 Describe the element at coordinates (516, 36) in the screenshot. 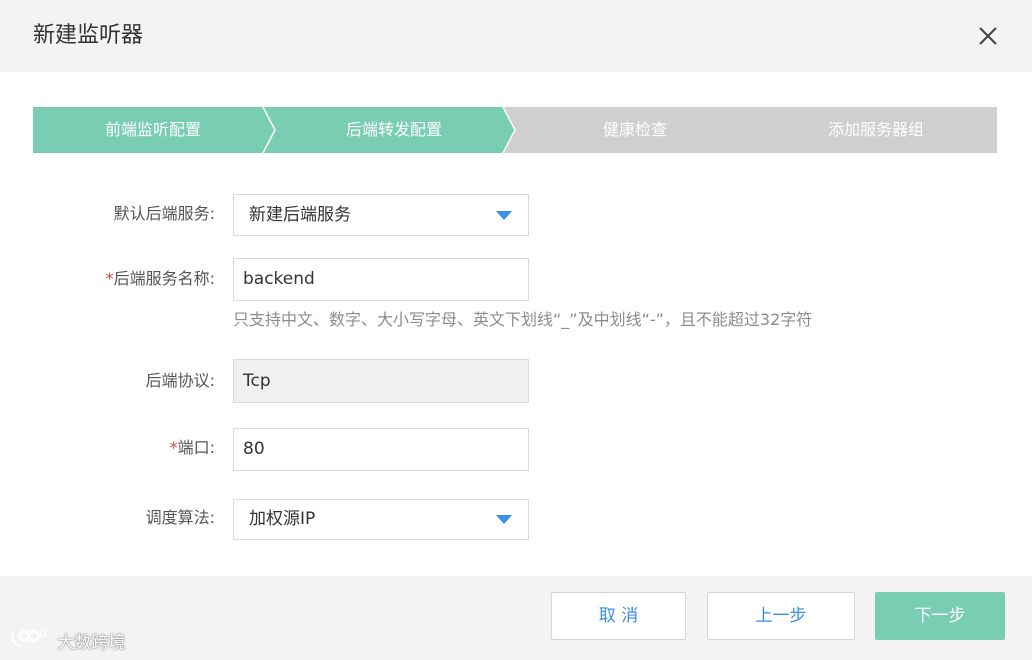

I see `dialog-header: 新建监听器` at that location.